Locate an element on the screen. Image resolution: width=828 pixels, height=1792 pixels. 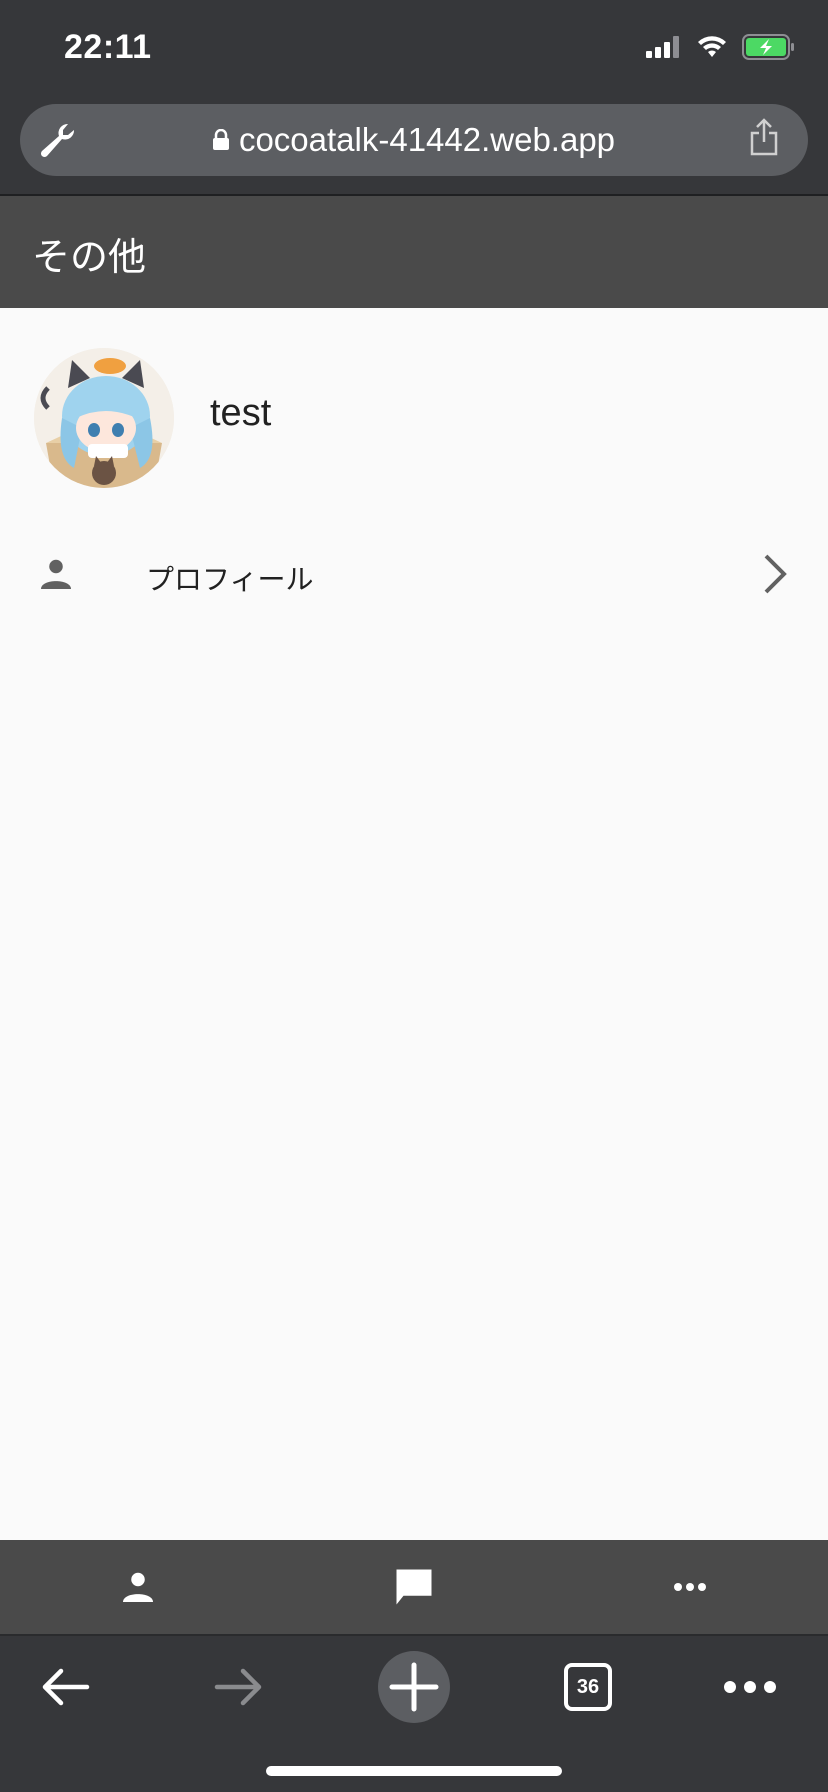
share-icon is located at coordinates (764, 140).